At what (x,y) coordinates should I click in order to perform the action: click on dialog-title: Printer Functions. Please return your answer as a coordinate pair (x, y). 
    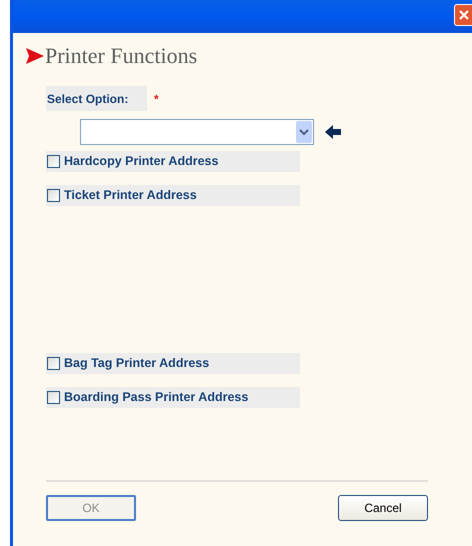
    Looking at the image, I should click on (121, 56).